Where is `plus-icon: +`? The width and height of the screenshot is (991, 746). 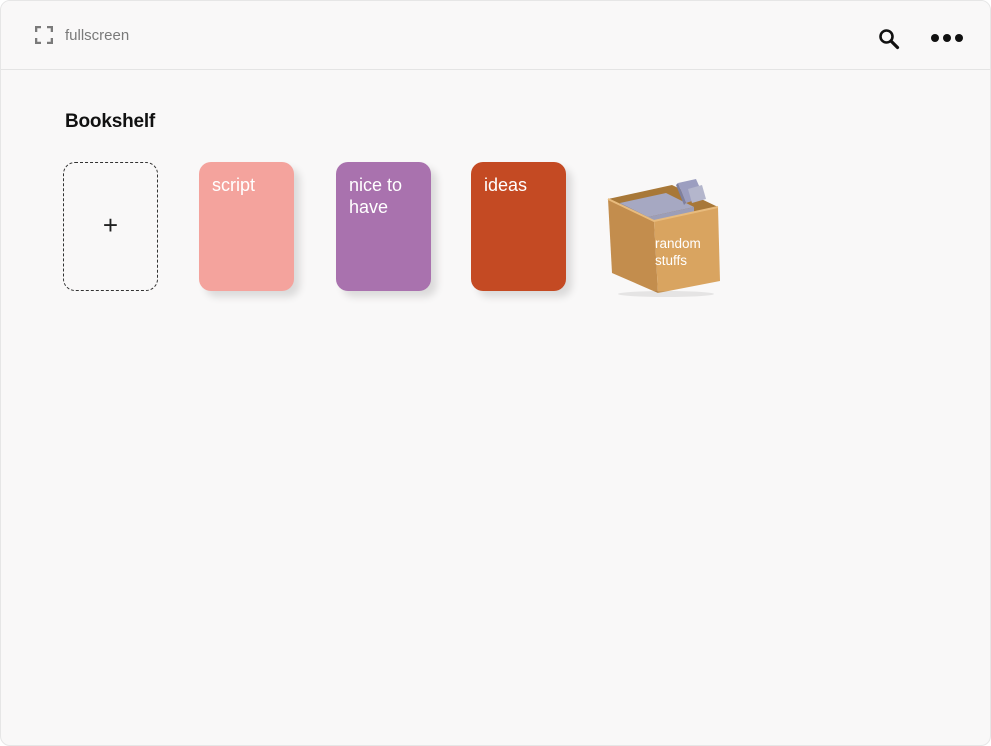
plus-icon: + is located at coordinates (110, 224).